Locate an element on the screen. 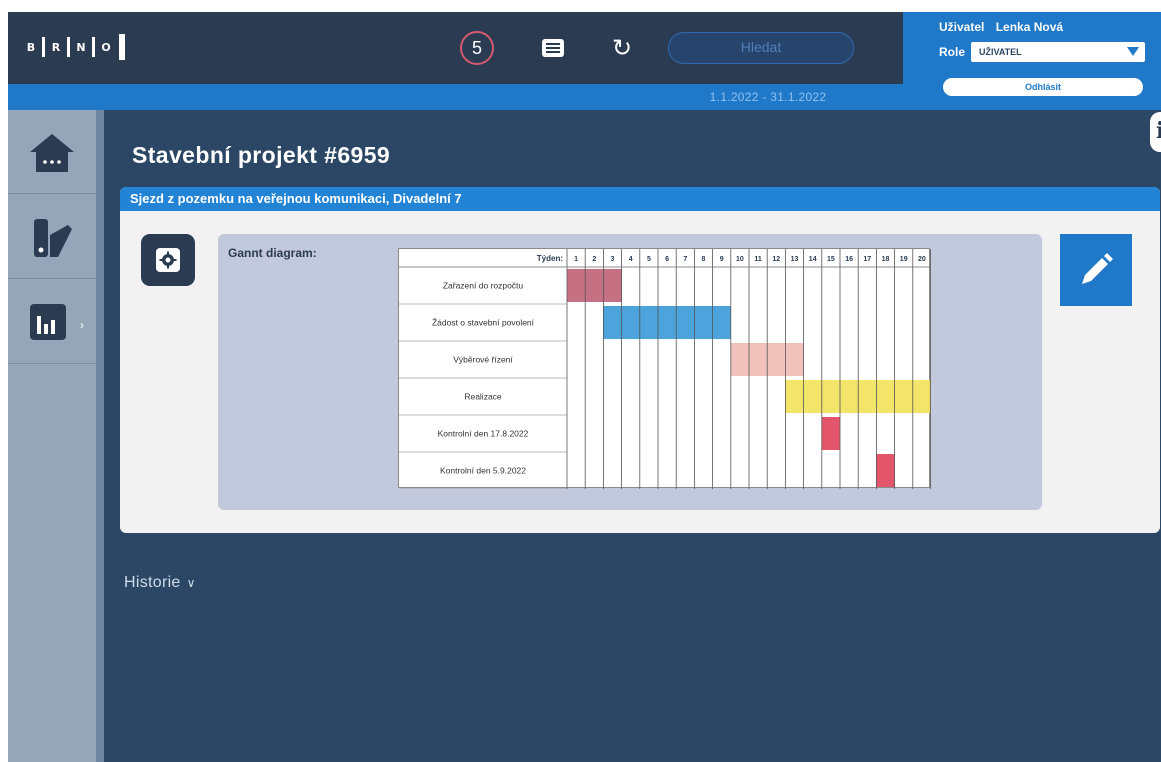  week-number: 6 is located at coordinates (667, 259).